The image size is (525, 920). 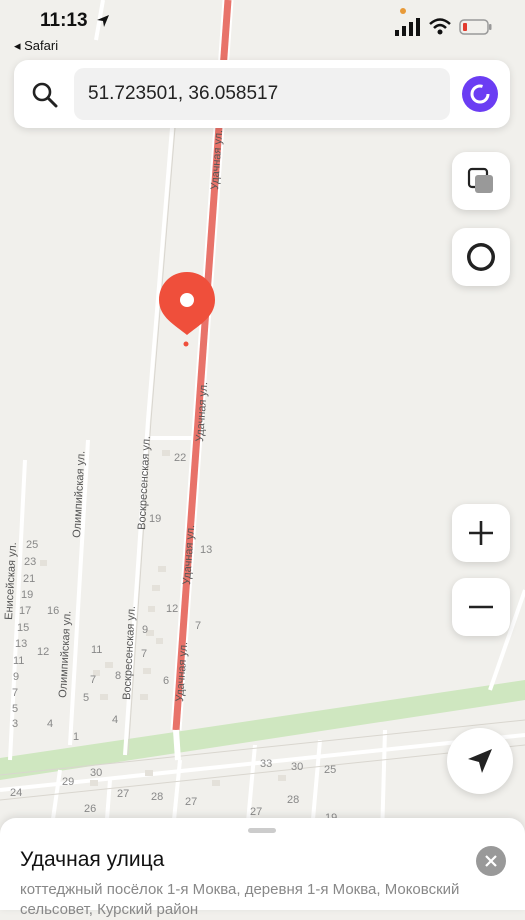 I want to click on layers-icon, so click(x=480, y=180).